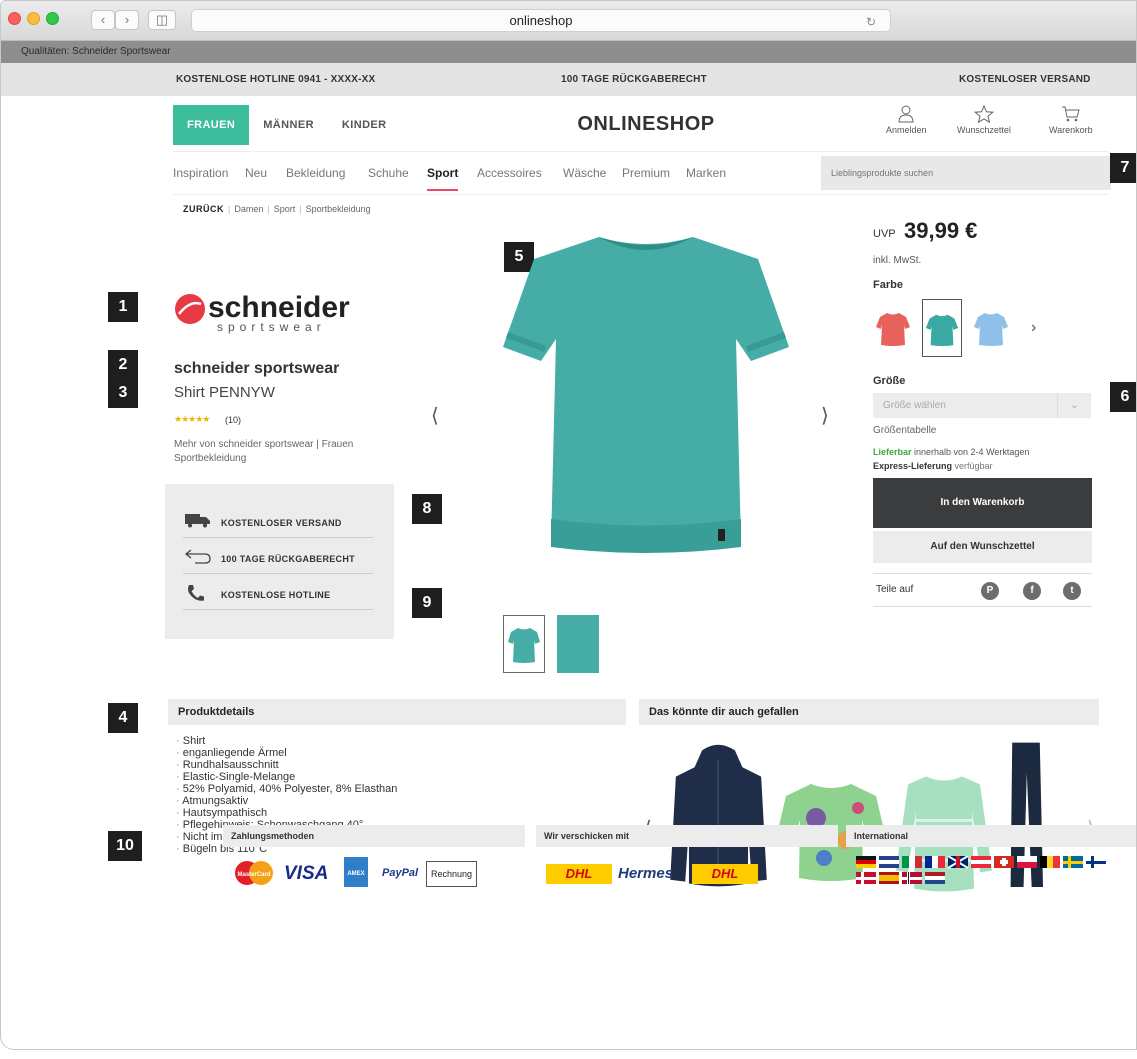 This screenshot has width=1137, height=1059. Describe the element at coordinates (541, 20) in the screenshot. I see `address-bar: onlineshop ↻` at that location.